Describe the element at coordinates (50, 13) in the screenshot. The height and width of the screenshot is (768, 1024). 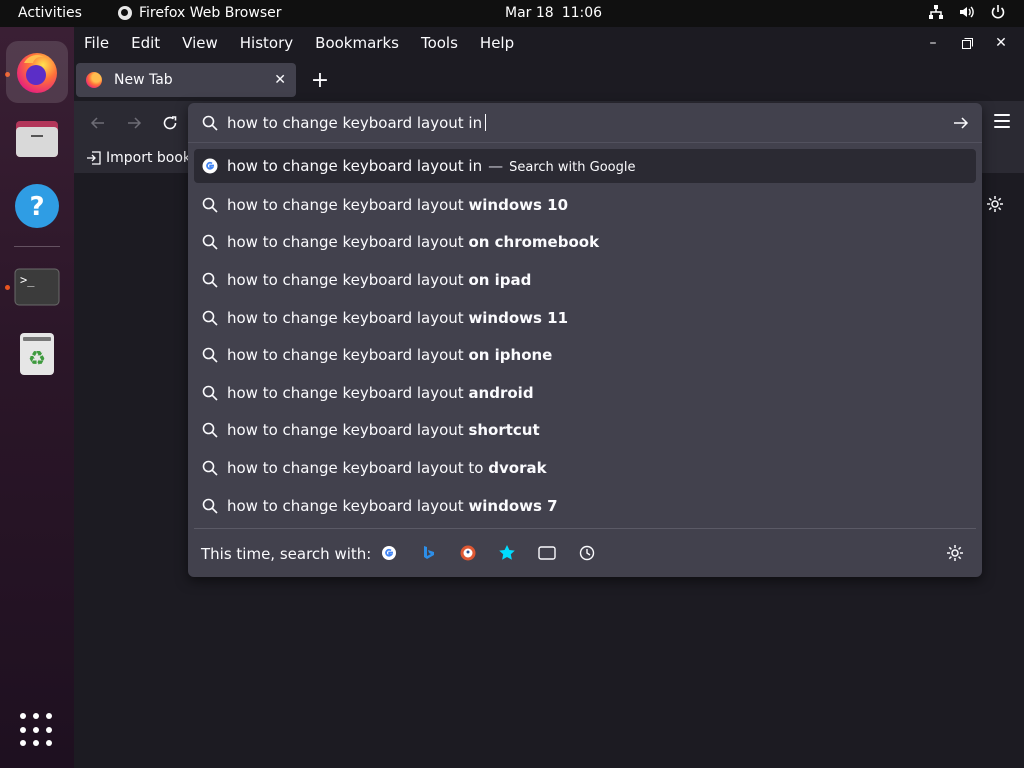
I see `activities-button: Activities` at that location.